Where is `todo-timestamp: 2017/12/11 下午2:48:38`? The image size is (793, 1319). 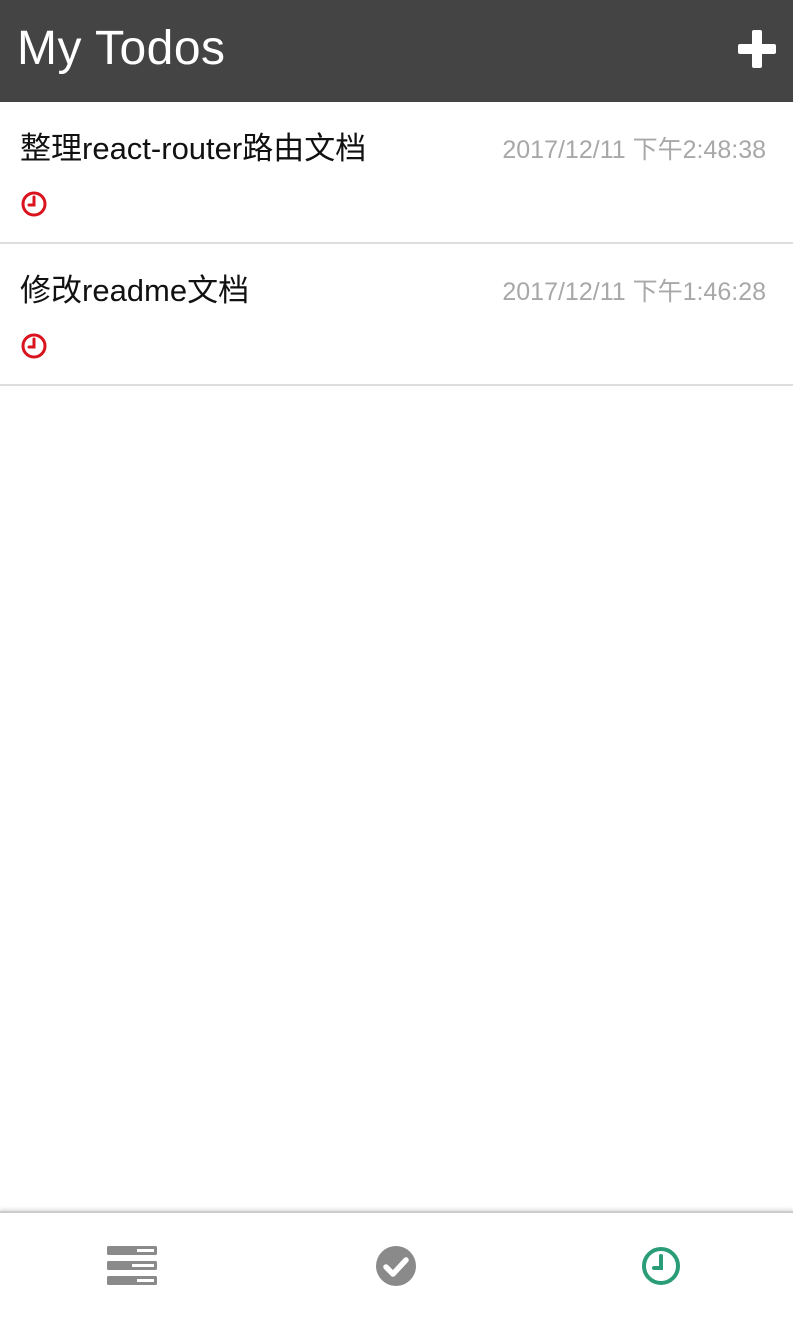
todo-timestamp: 2017/12/11 下午2:48:38 is located at coordinates (634, 150).